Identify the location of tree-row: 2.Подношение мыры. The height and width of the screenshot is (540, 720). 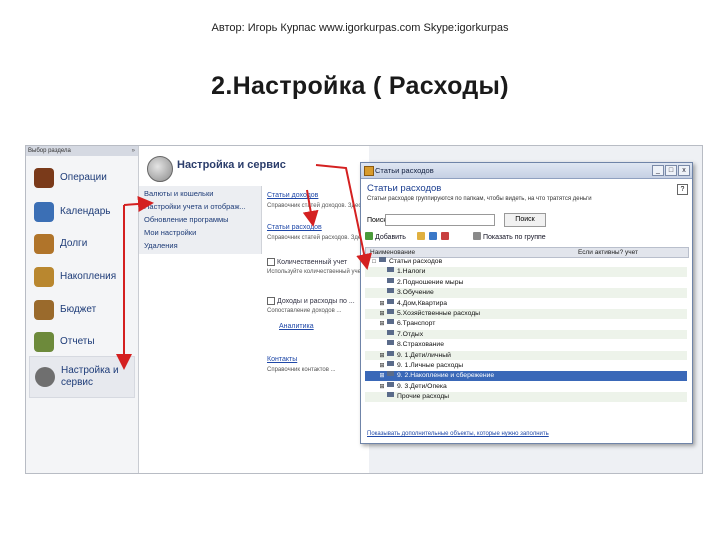
(526, 282).